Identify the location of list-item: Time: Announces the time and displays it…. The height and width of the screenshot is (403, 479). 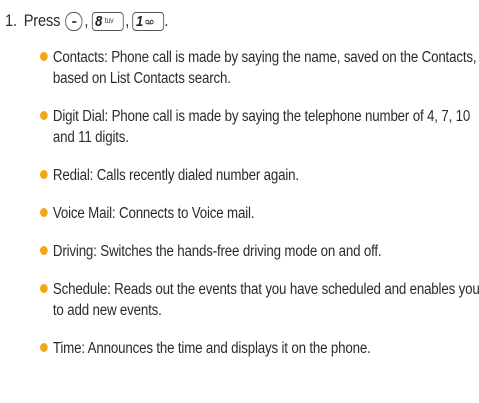
(259, 348).